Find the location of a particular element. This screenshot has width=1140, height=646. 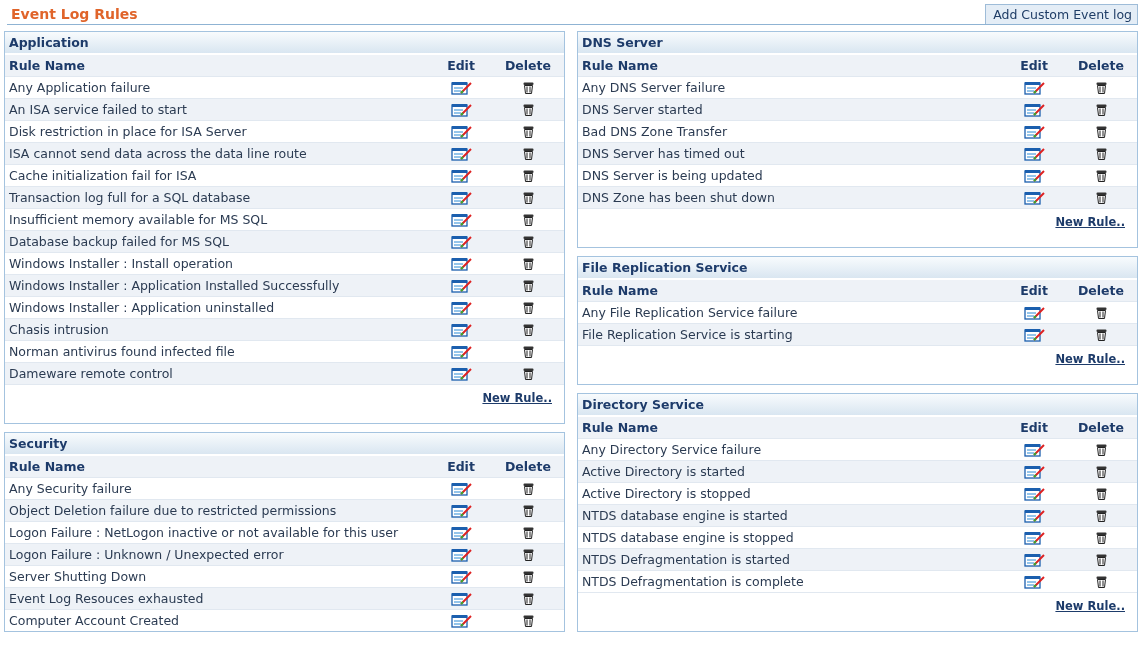

rule-name: Disk restriction in place for ISA Server is located at coordinates (128, 131).